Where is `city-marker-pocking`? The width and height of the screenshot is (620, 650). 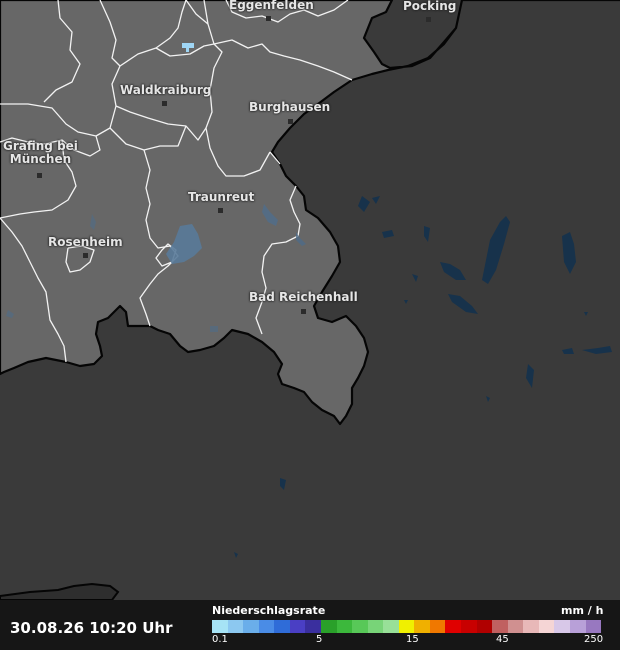
city-marker-pocking is located at coordinates (428, 19).